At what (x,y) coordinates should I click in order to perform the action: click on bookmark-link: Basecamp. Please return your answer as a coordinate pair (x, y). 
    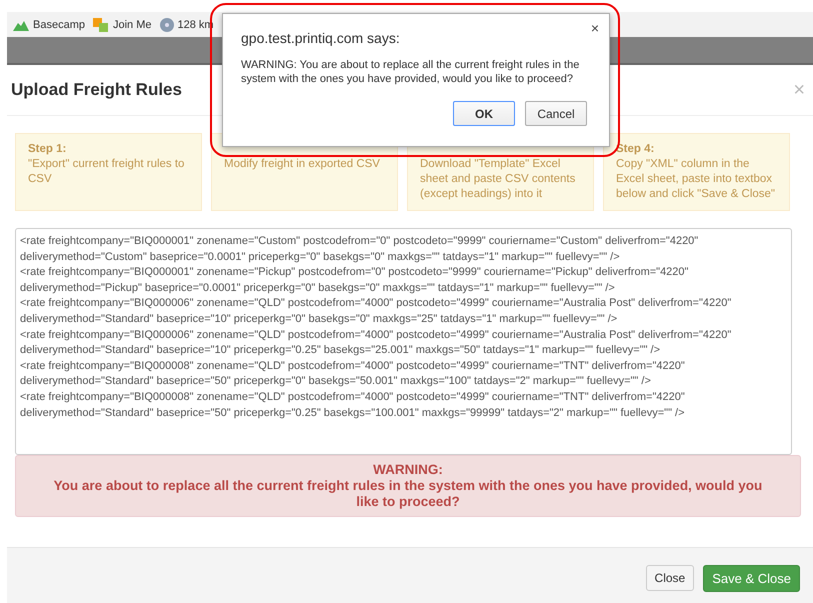
    Looking at the image, I should click on (59, 24).